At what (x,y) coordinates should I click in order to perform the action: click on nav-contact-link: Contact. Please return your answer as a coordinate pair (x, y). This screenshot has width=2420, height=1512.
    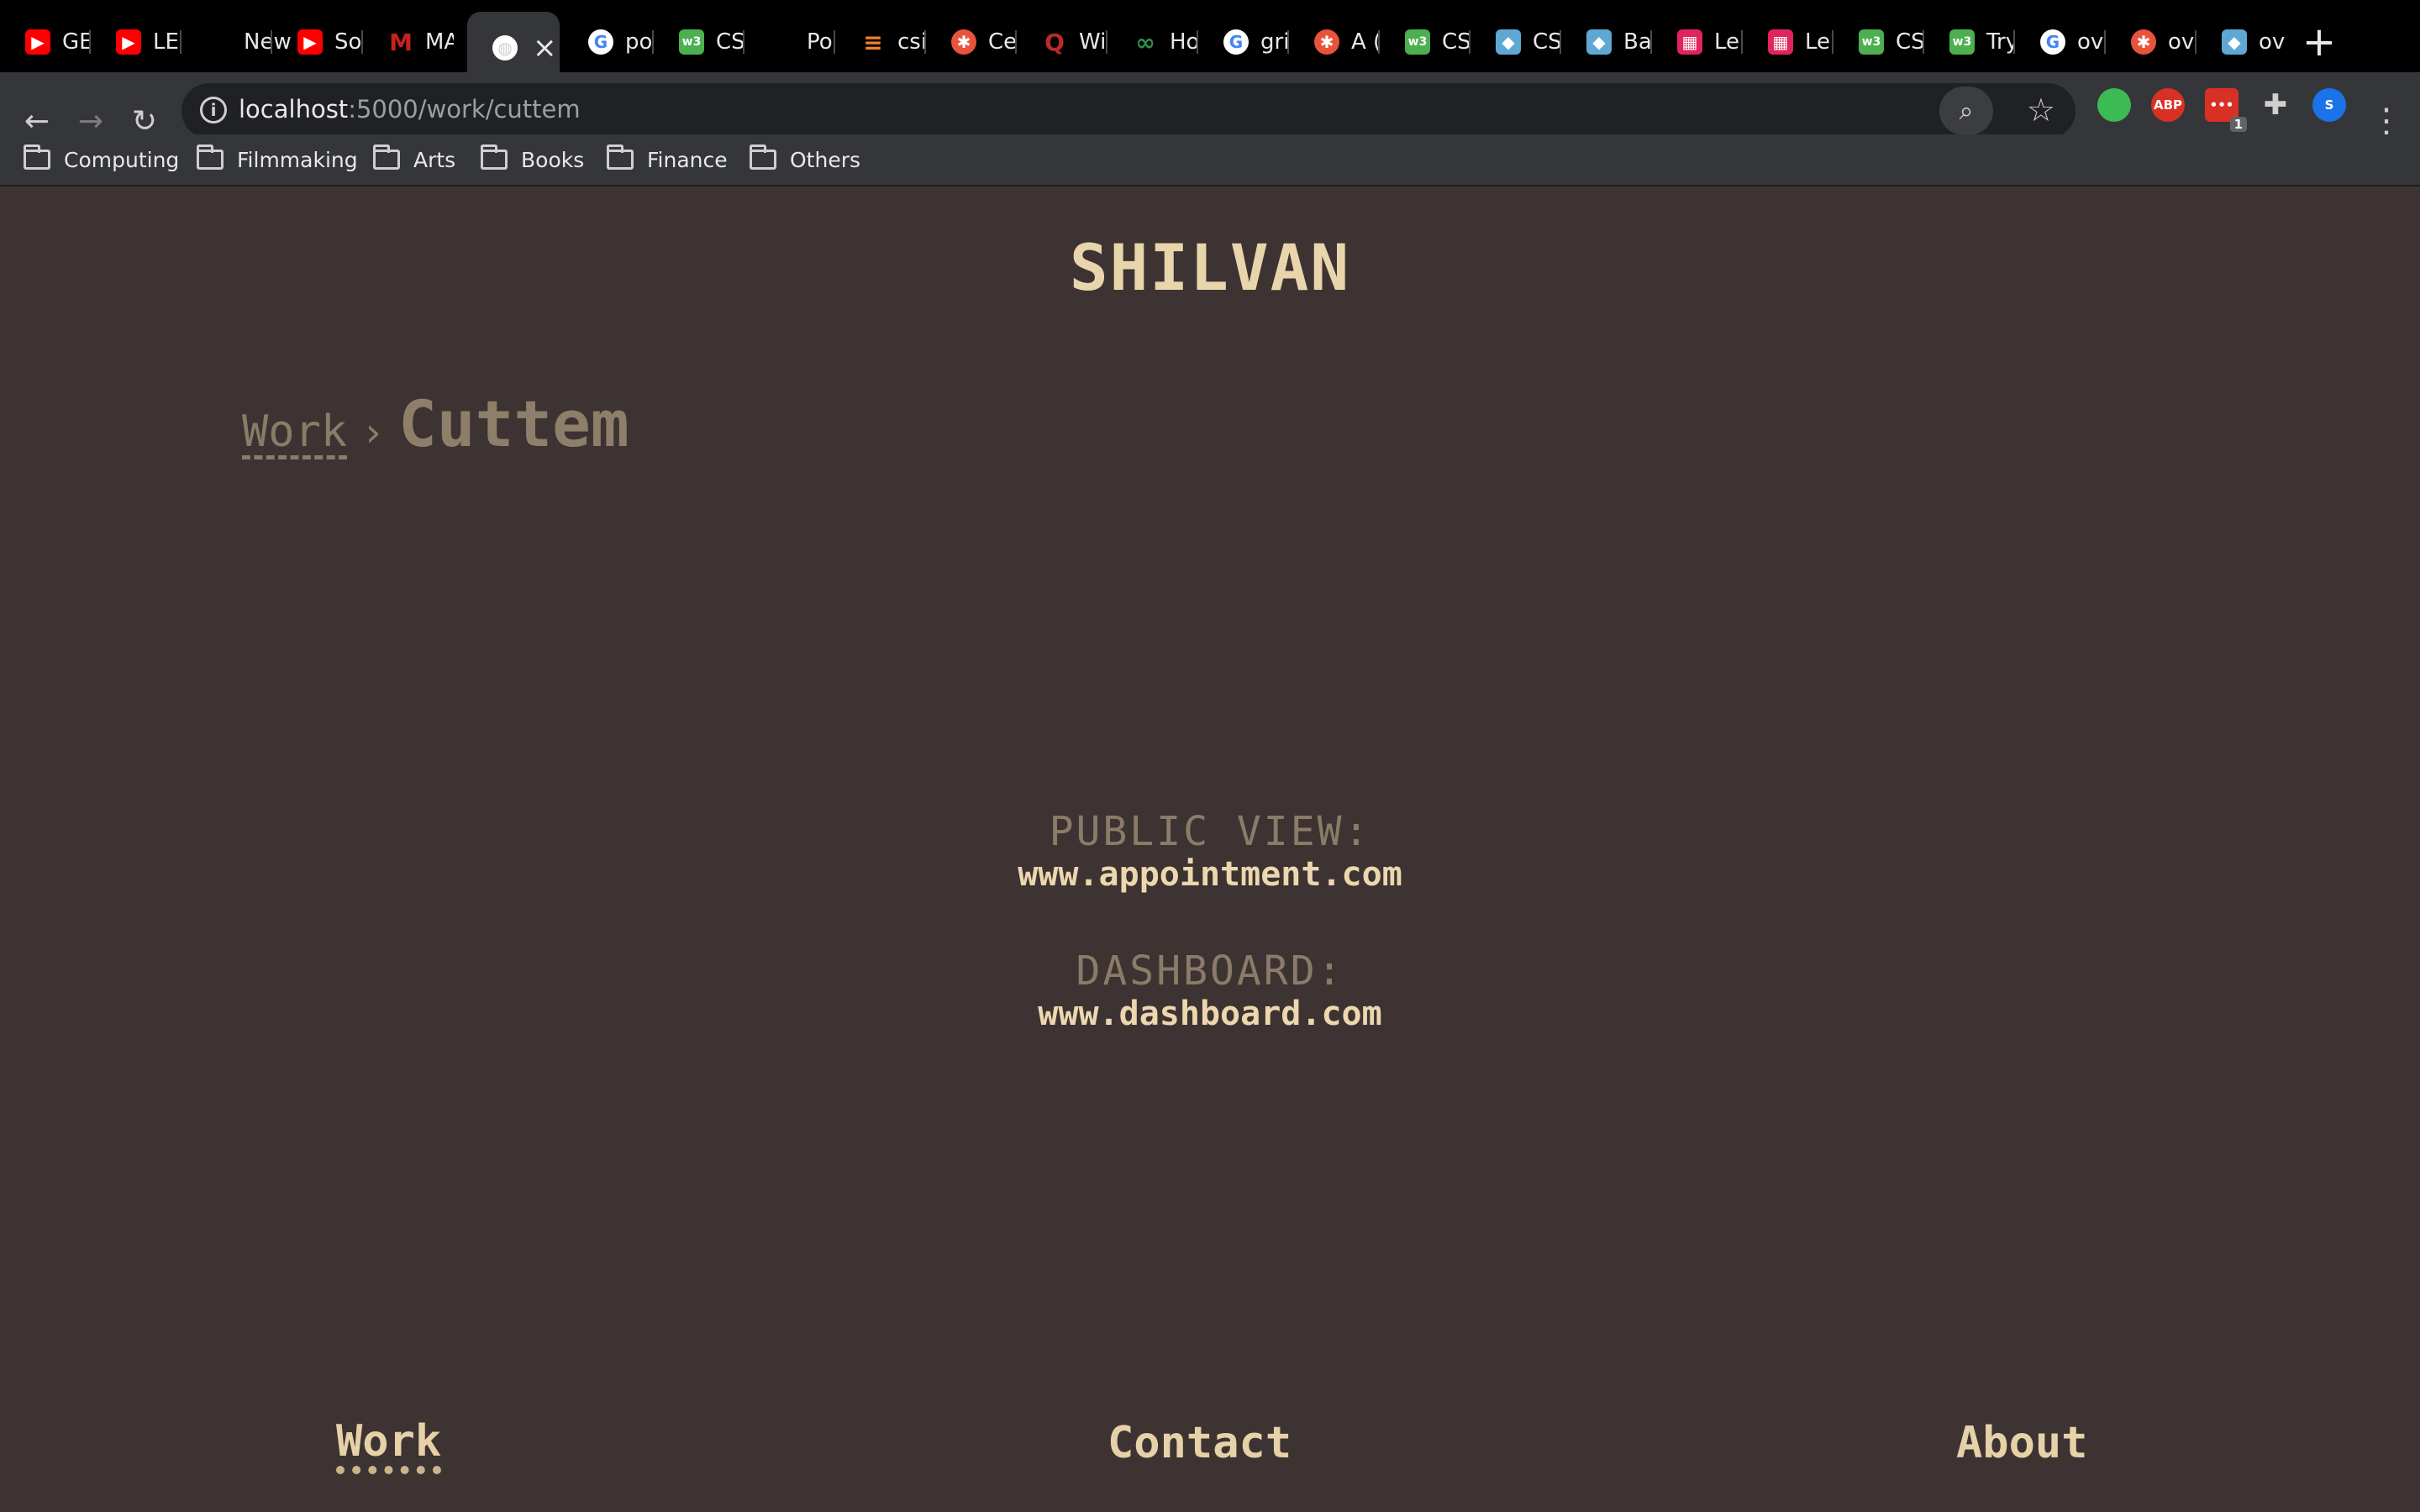
    Looking at the image, I should click on (1199, 1443).